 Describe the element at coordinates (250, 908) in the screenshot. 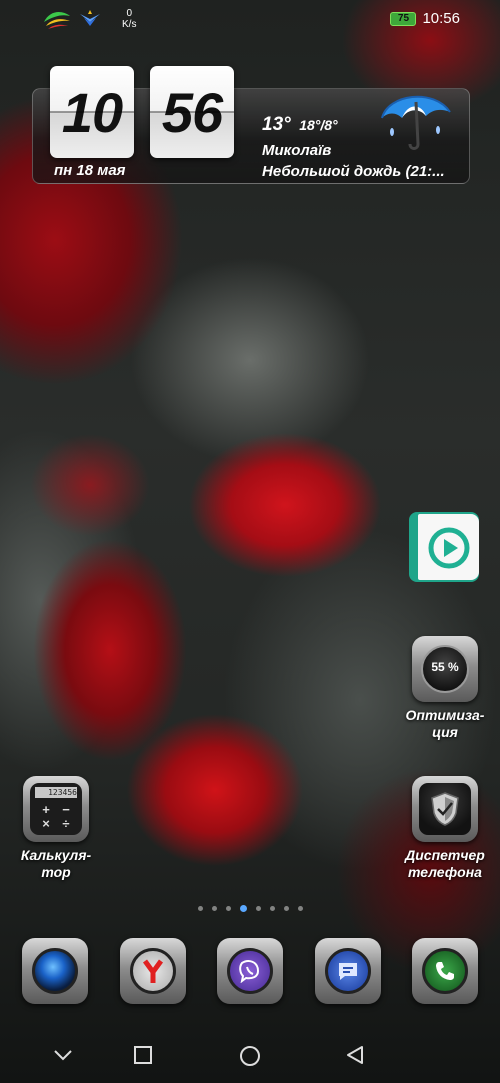

I see `page-indicator` at that location.